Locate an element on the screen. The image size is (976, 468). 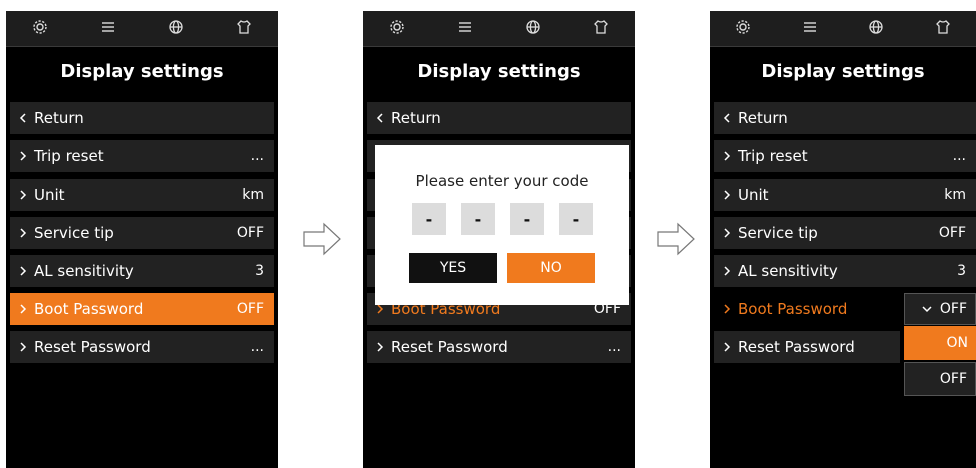
menu-item-reset-password: Reset Password is located at coordinates (807, 347).